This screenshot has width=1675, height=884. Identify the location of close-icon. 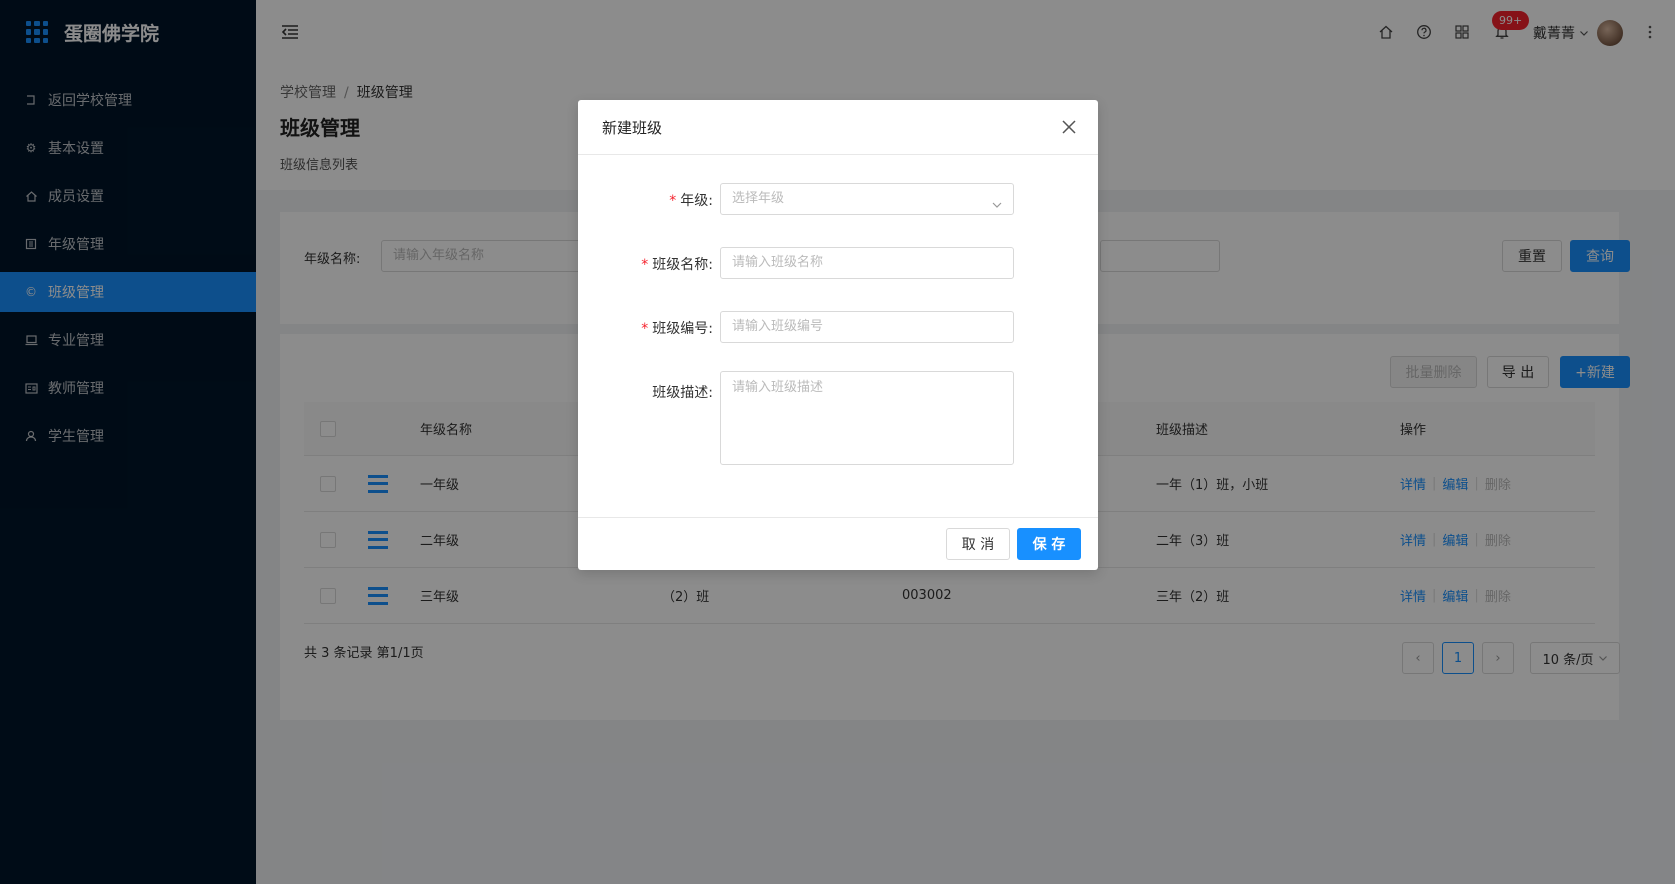
(1069, 127).